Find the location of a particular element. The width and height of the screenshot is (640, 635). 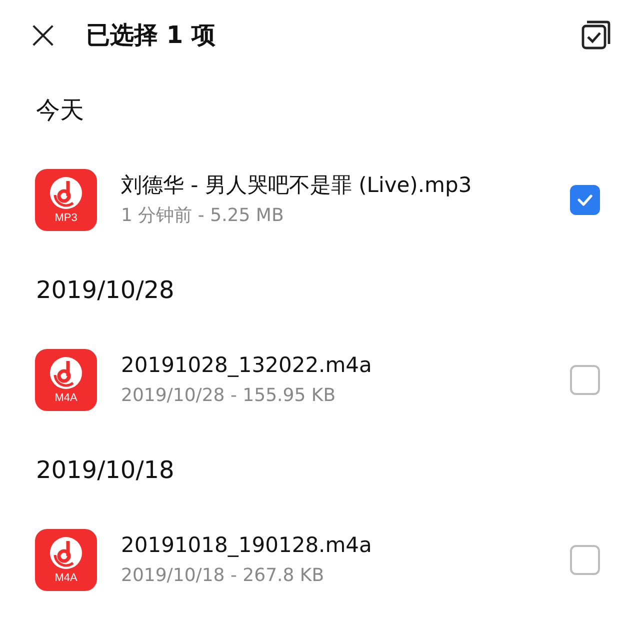

selection-title: 已选择 1 项 is located at coordinates (151, 35).